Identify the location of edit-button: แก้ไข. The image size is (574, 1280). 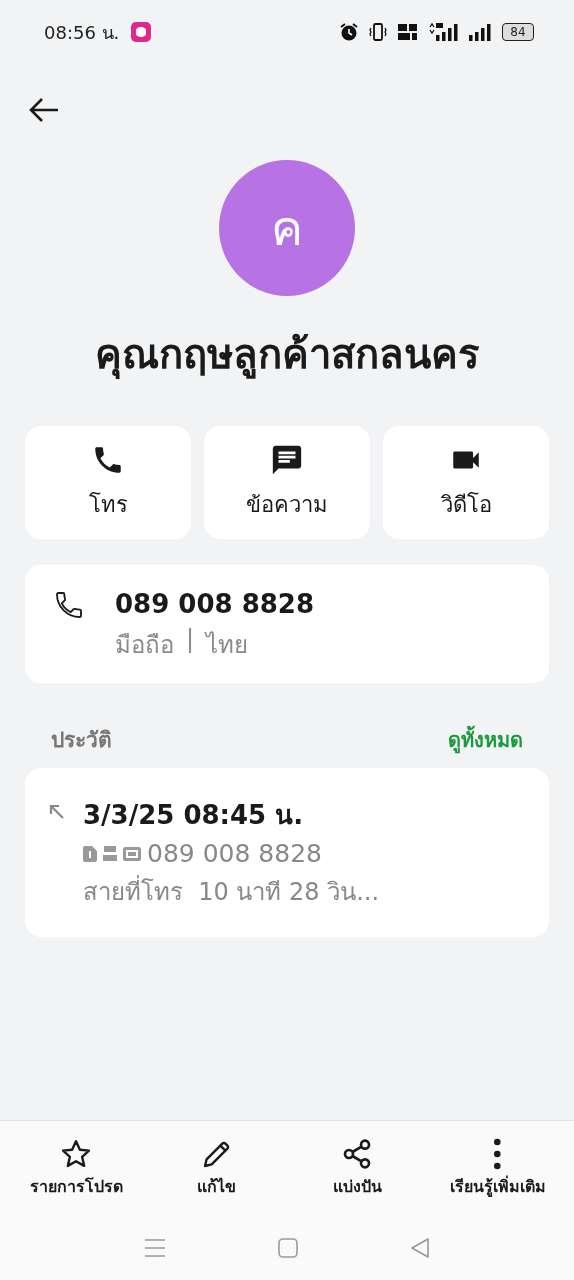
(216, 1168).